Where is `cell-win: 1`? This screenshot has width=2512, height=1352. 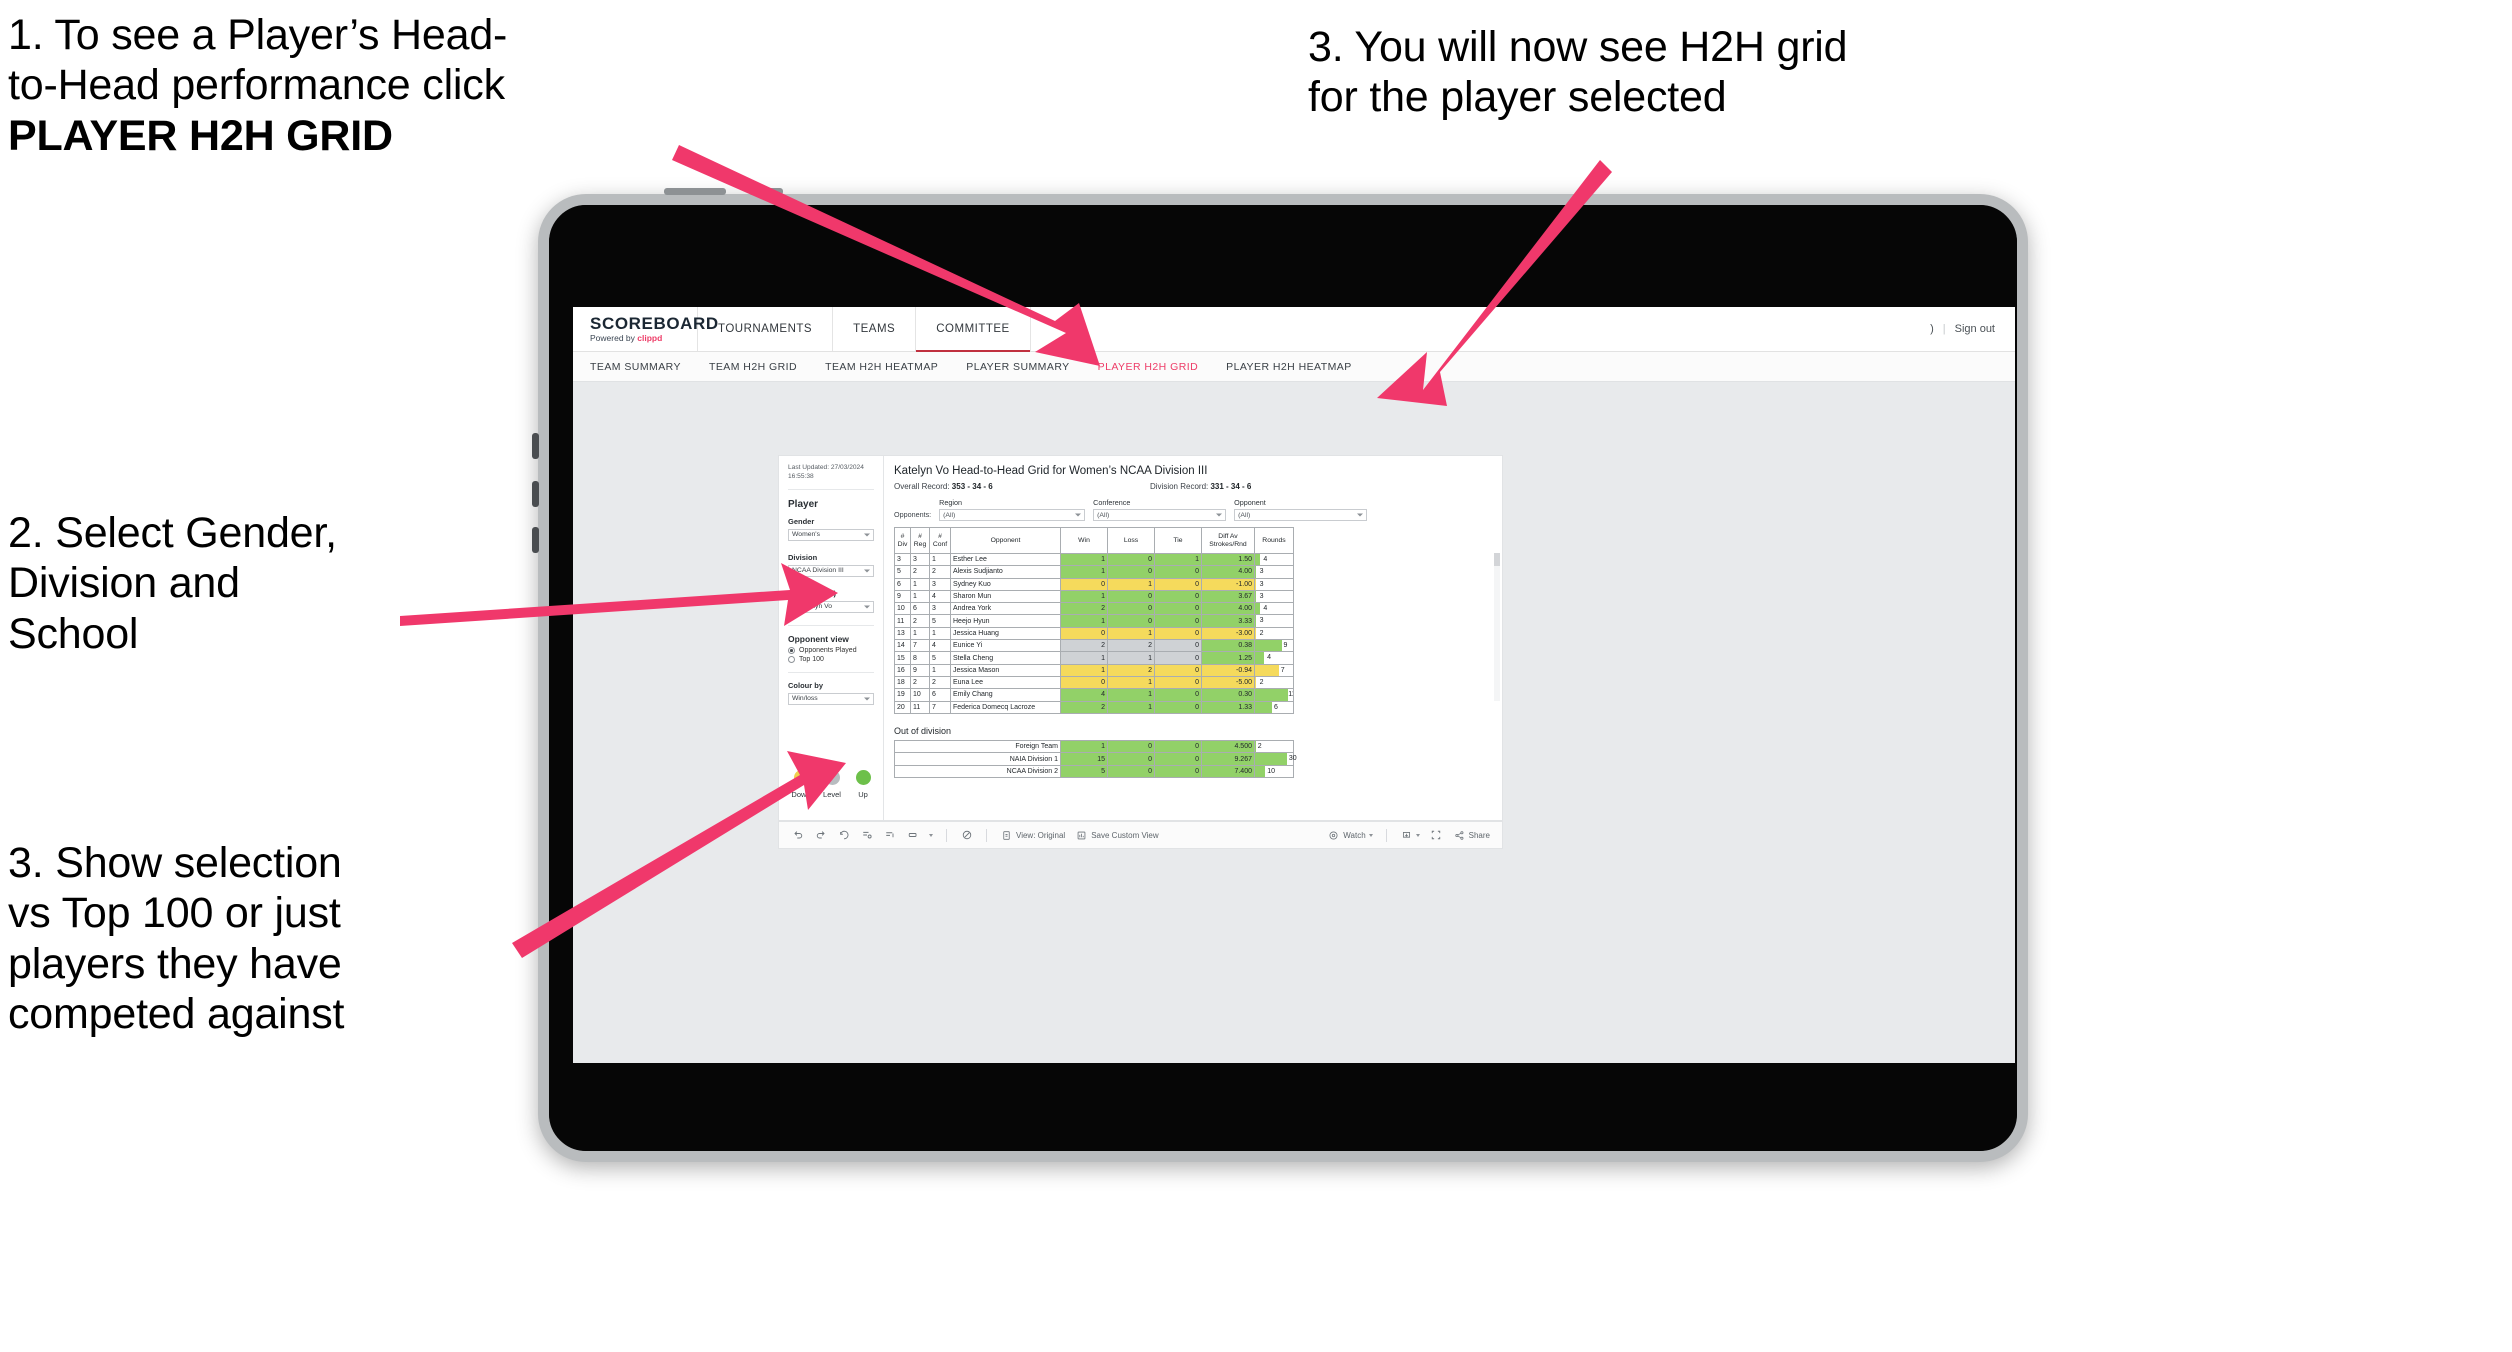
cell-win: 1 is located at coordinates (1084, 572).